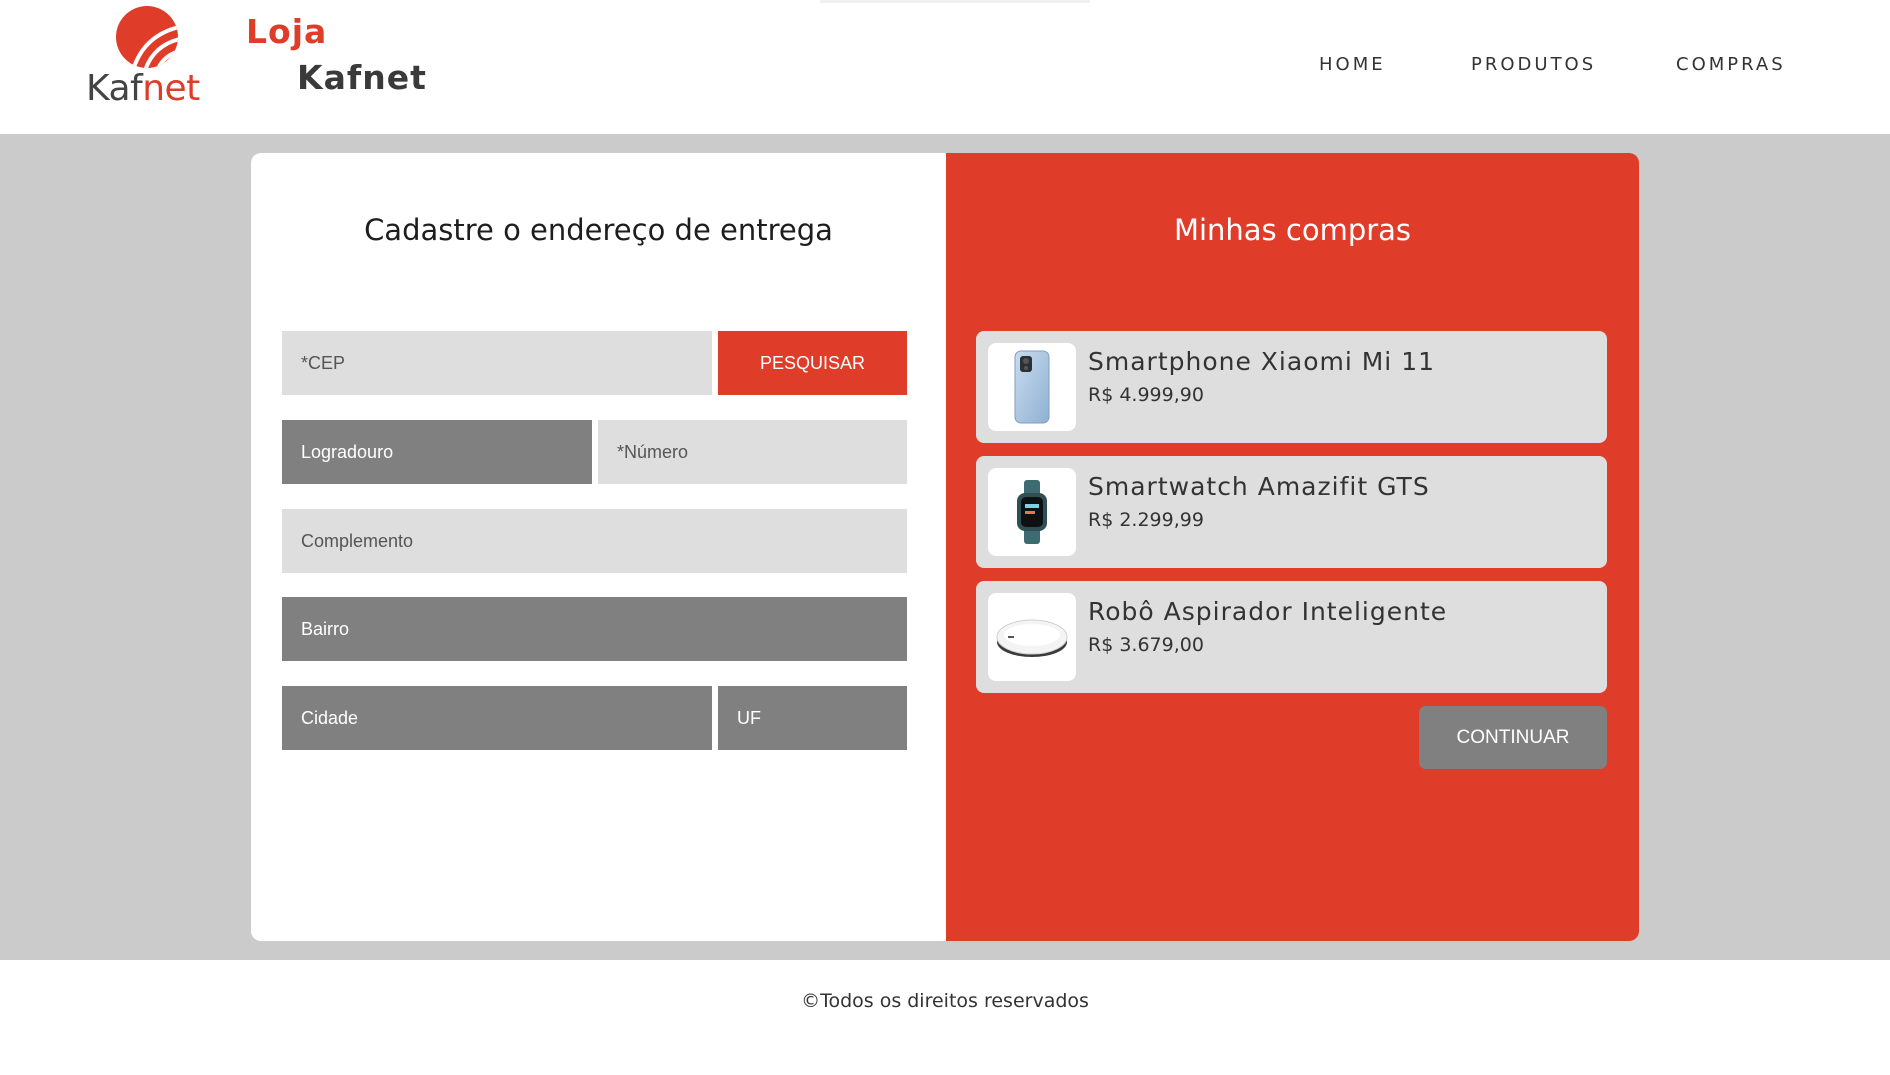  What do you see at coordinates (1291, 387) in the screenshot?
I see `cart-item: Smartphone Xiaomi Mi 11 R$ 4.999,90` at bounding box center [1291, 387].